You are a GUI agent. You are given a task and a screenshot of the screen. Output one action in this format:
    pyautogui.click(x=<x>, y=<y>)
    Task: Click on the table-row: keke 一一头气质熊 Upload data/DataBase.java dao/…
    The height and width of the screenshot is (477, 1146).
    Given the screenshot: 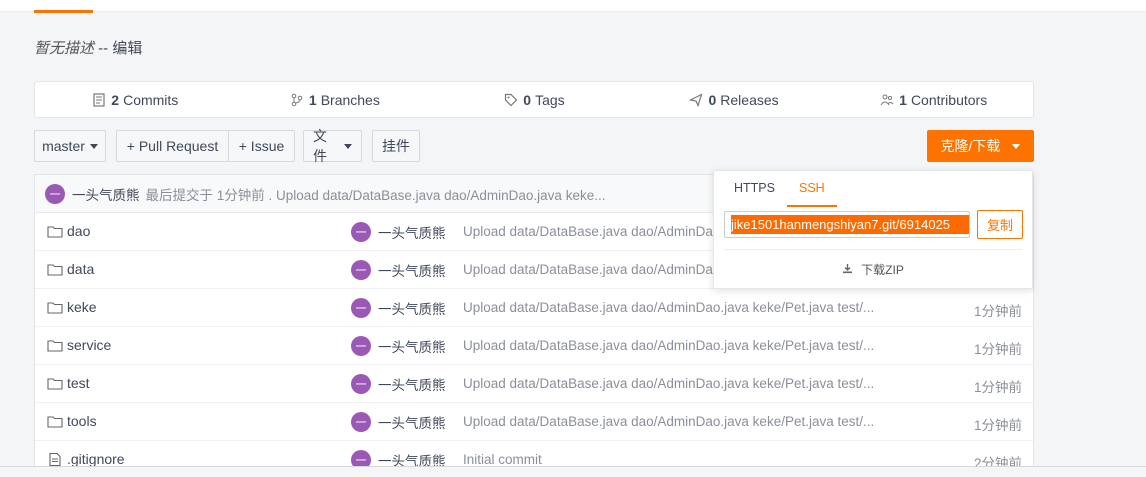 What is the action you would take?
    pyautogui.click(x=534, y=308)
    